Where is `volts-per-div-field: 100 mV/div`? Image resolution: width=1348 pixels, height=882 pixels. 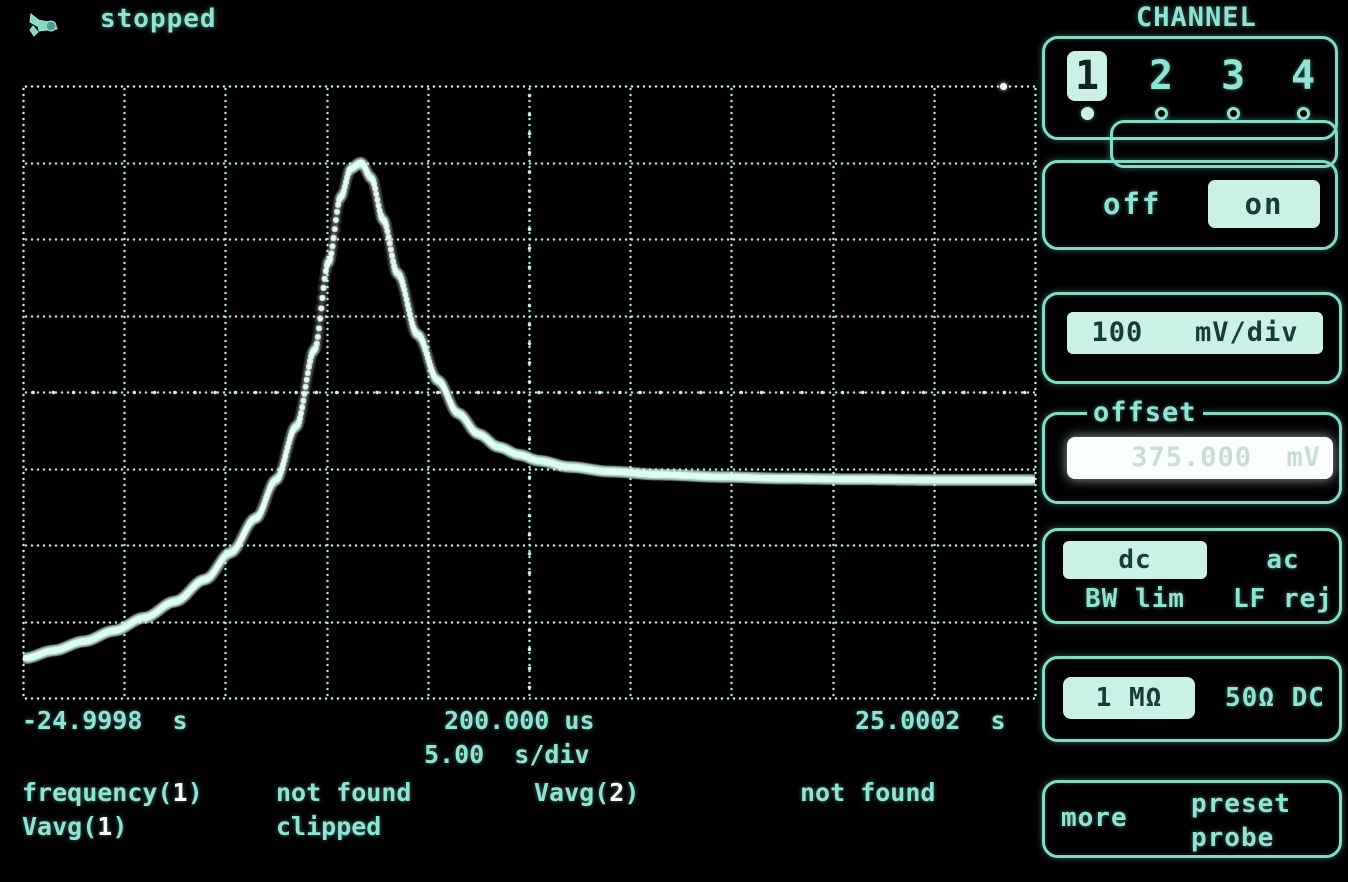 volts-per-div-field: 100 mV/div is located at coordinates (1195, 333).